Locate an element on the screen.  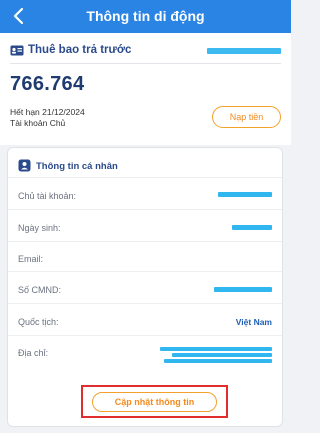
row-birth-date: Ngày sinh: is located at coordinates (145, 225).